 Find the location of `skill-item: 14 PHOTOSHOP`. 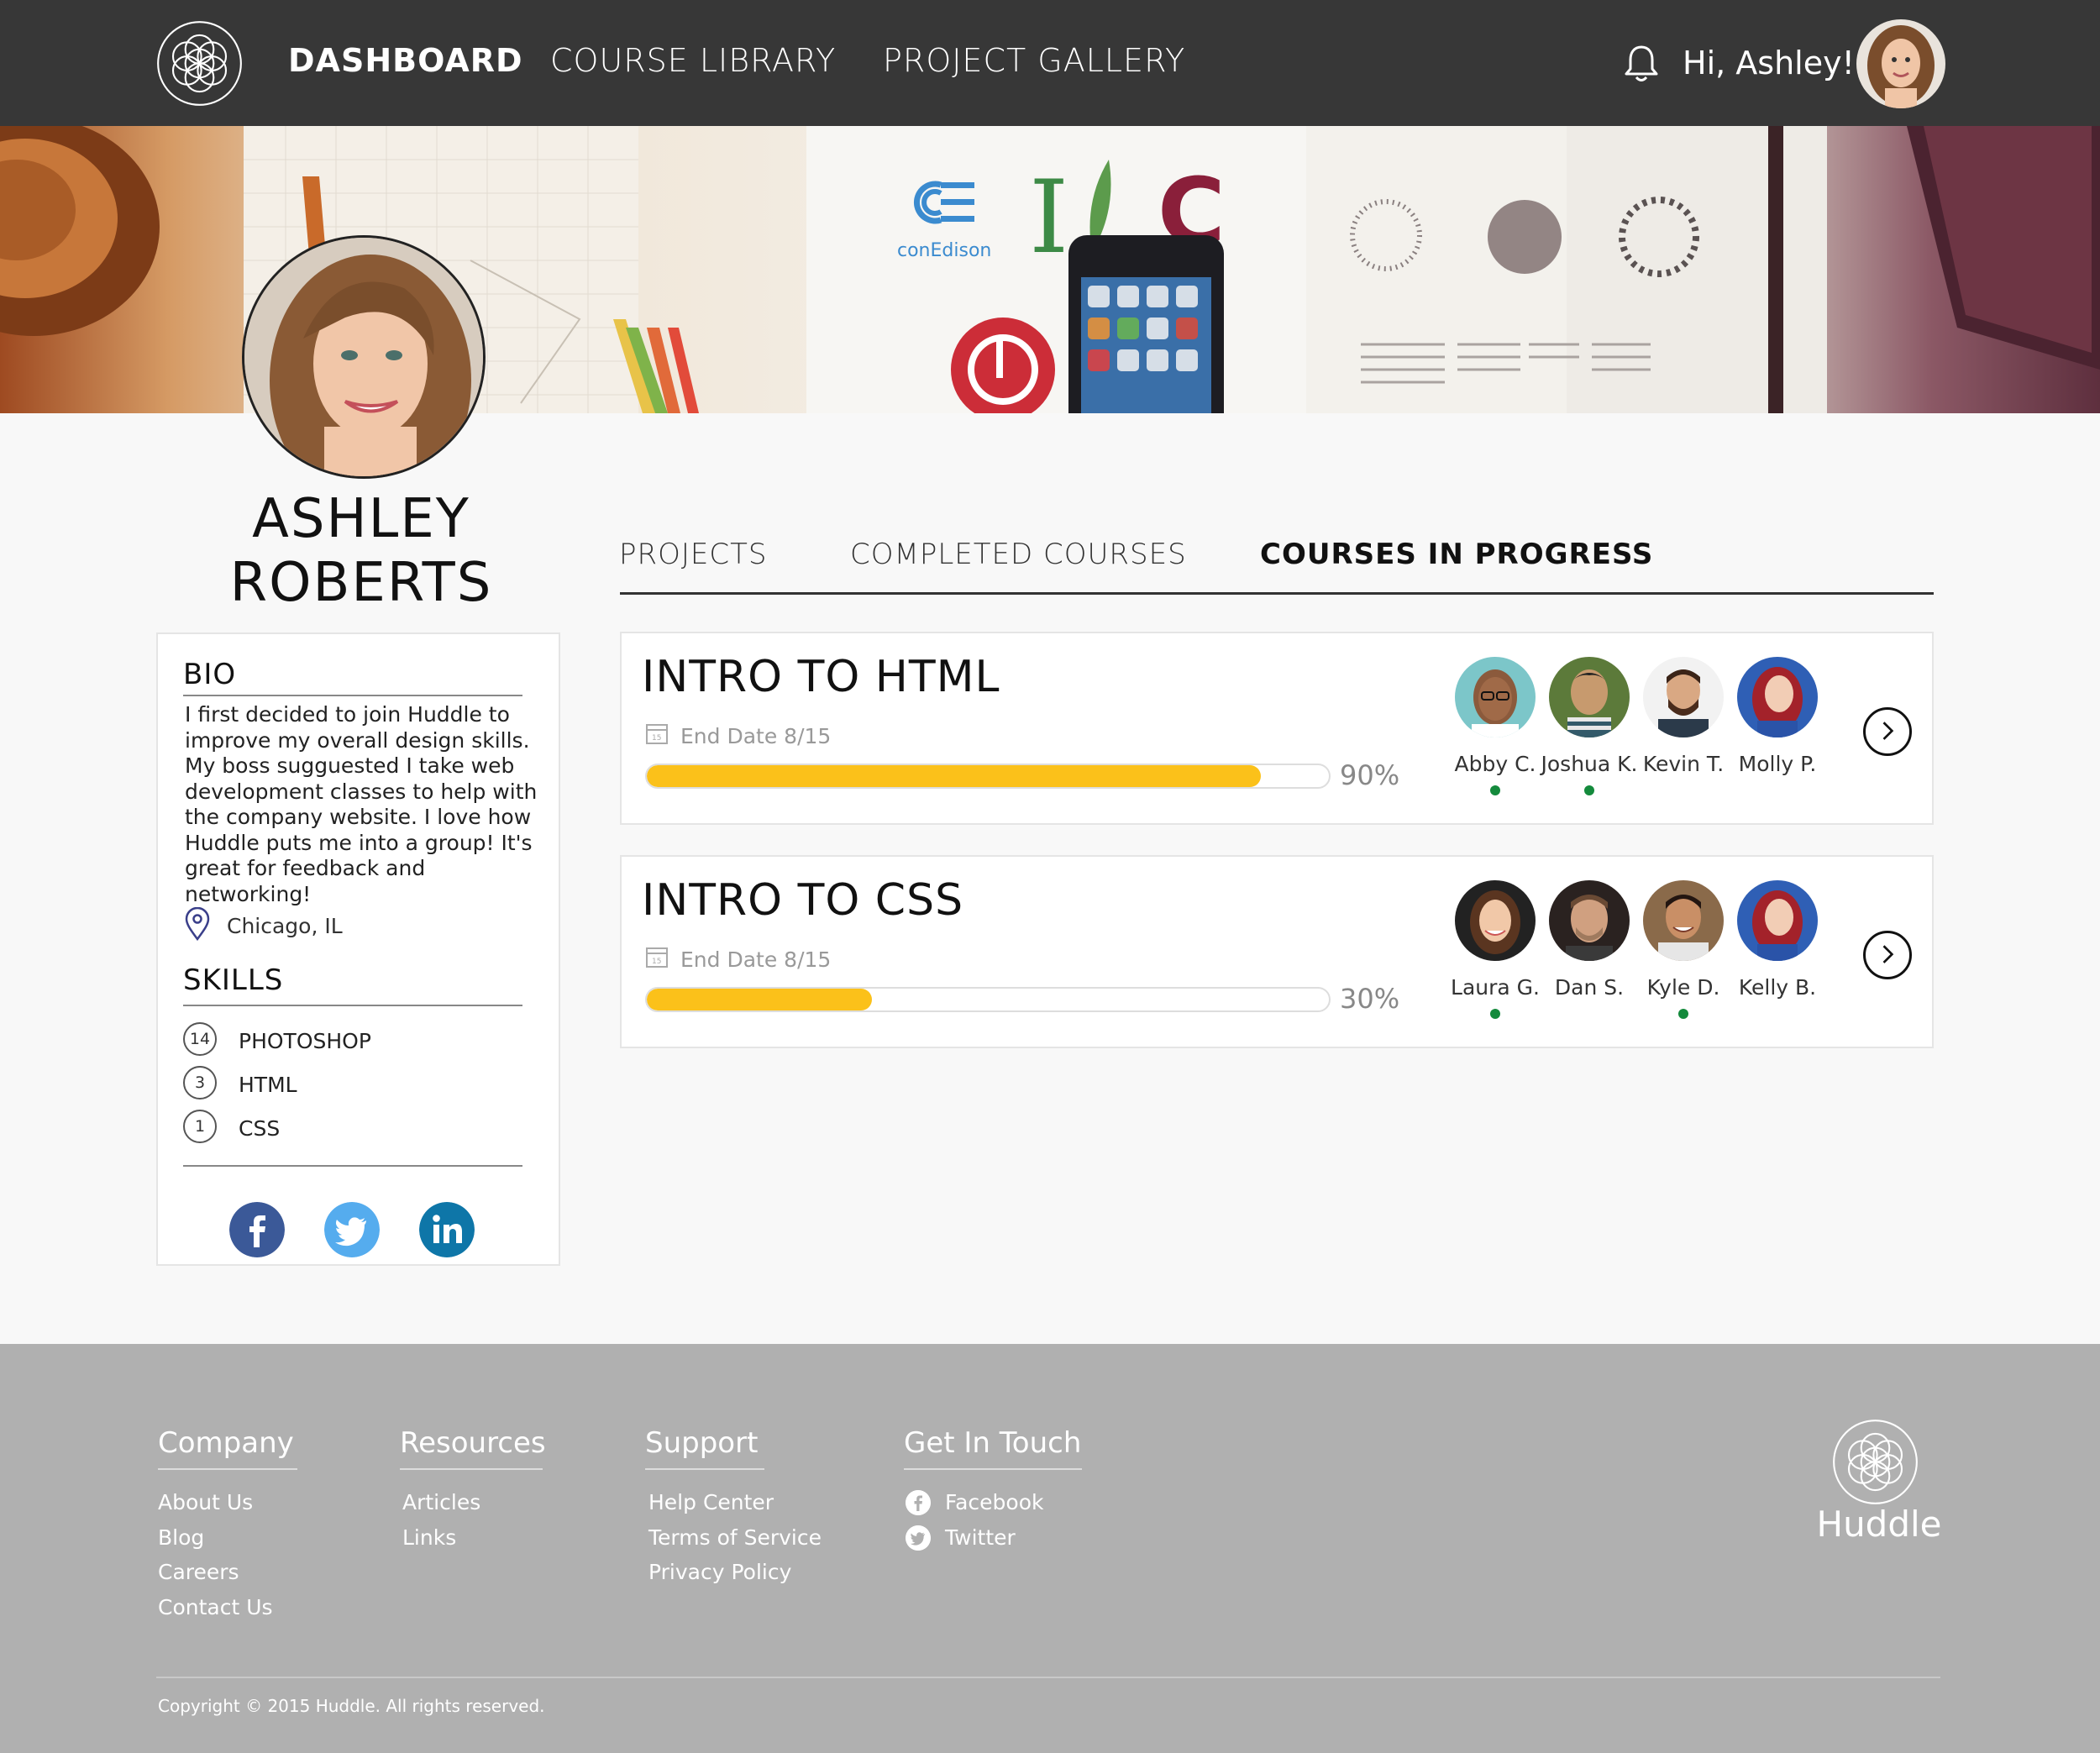

skill-item: 14 PHOTOSHOP is located at coordinates (351, 1039).